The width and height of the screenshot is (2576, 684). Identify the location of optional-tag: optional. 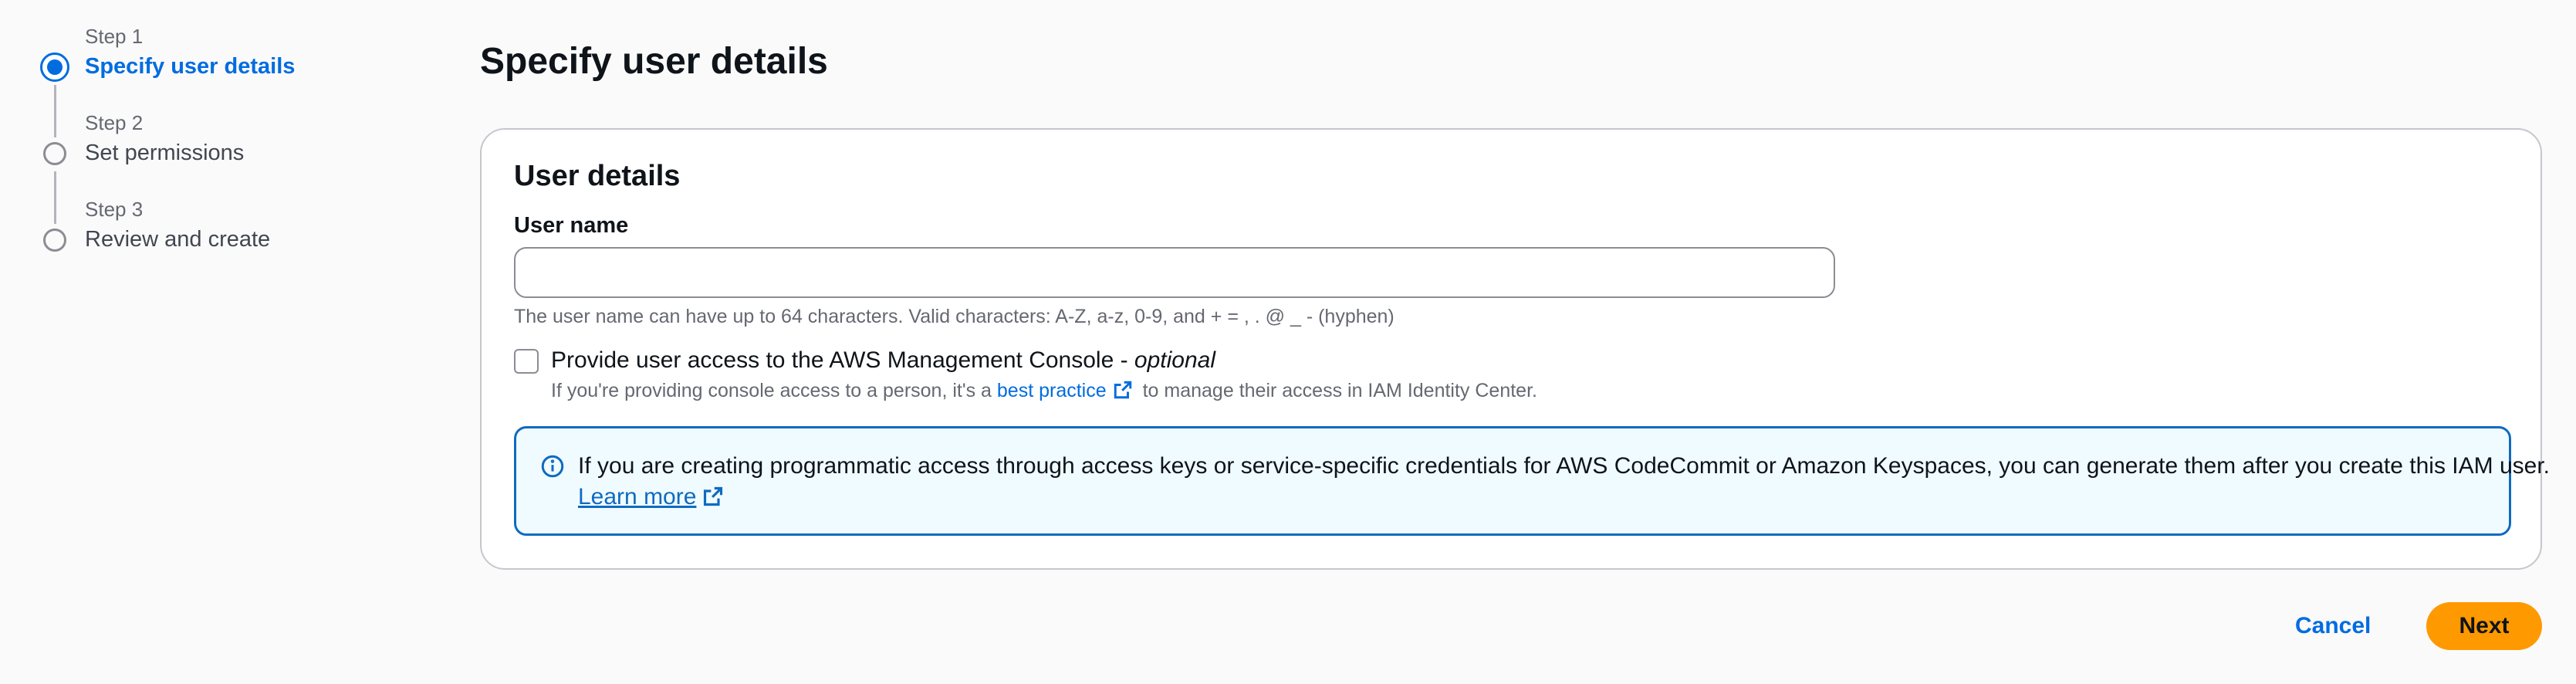
(1175, 360).